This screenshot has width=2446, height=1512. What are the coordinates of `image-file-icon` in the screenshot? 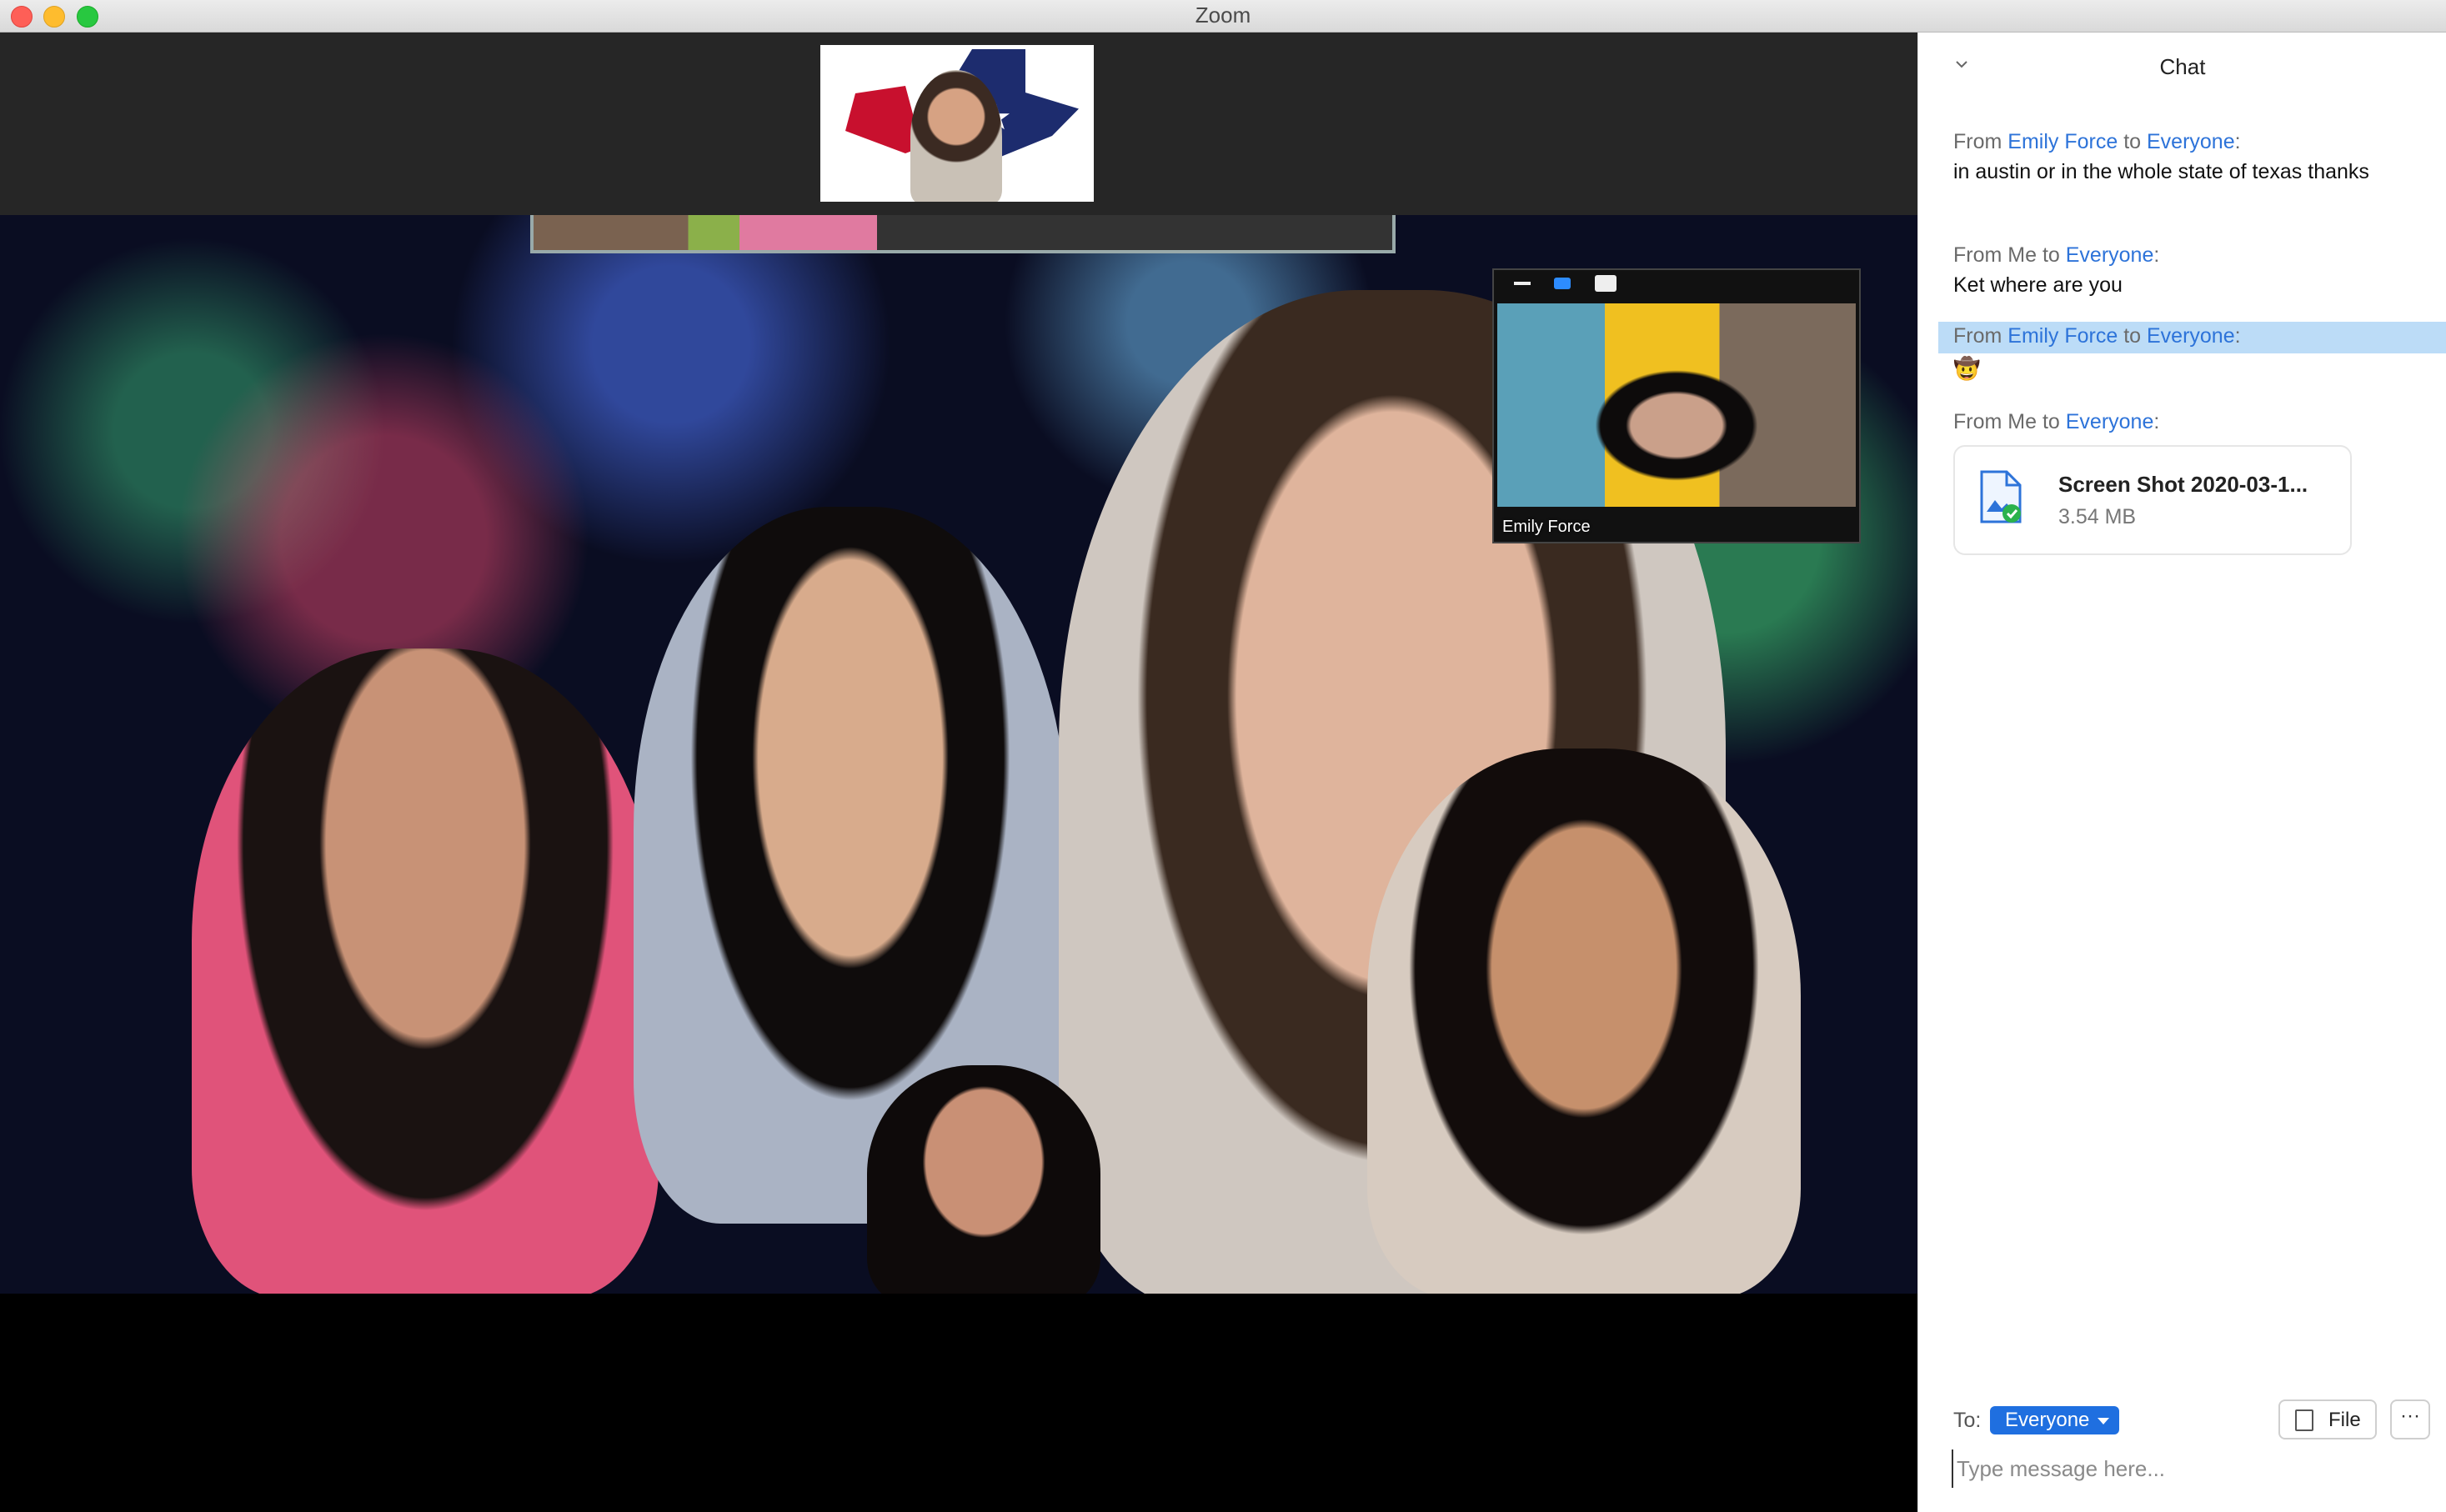 It's located at (2001, 497).